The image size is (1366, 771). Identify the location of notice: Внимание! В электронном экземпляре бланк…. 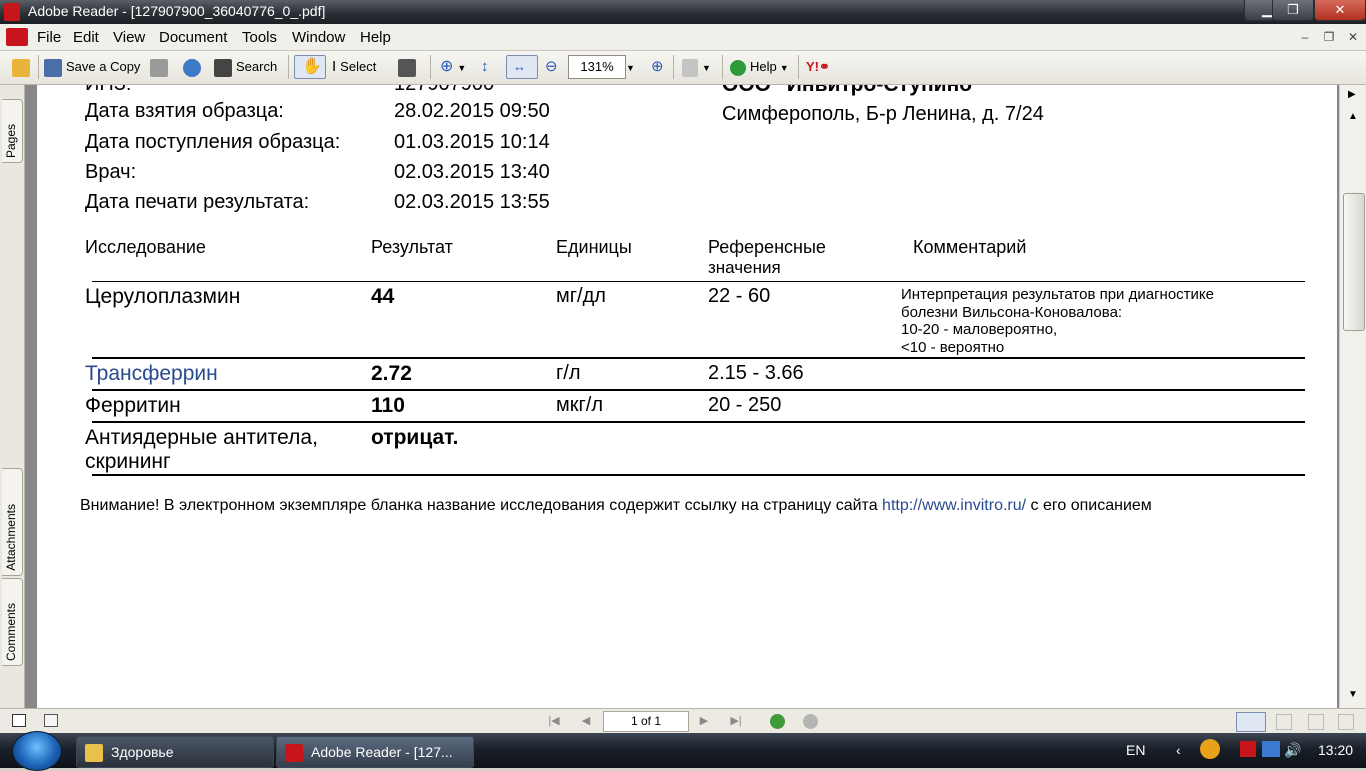
(616, 506).